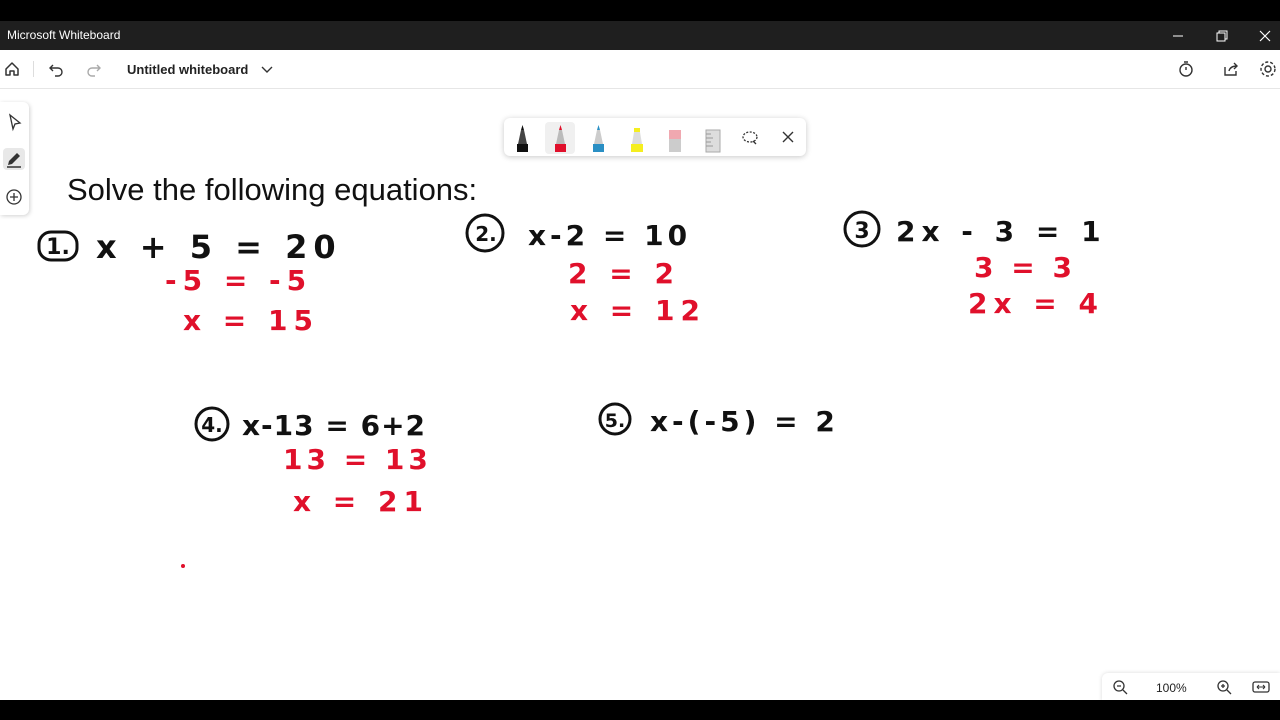  I want to click on fit-icon, so click(1261, 687).